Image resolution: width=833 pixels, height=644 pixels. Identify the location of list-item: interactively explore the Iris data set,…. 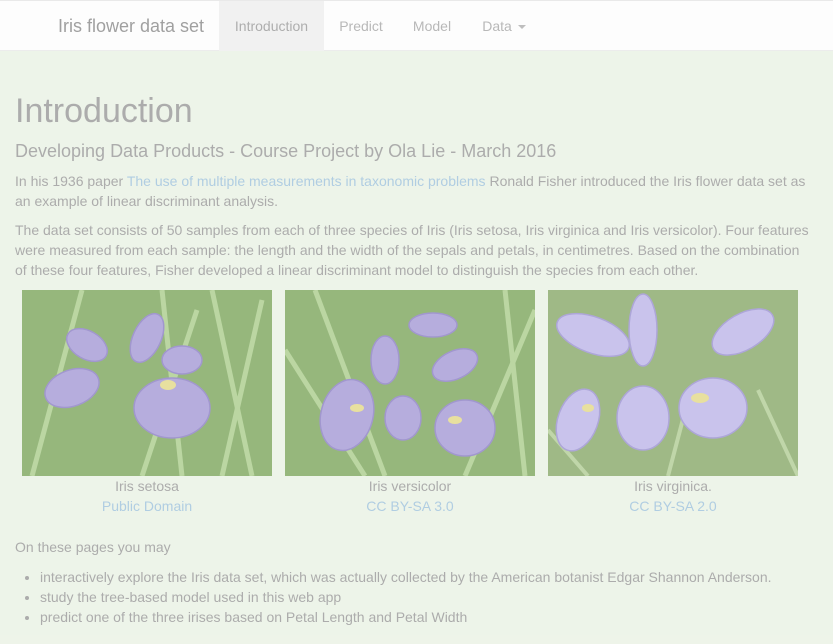
(406, 577).